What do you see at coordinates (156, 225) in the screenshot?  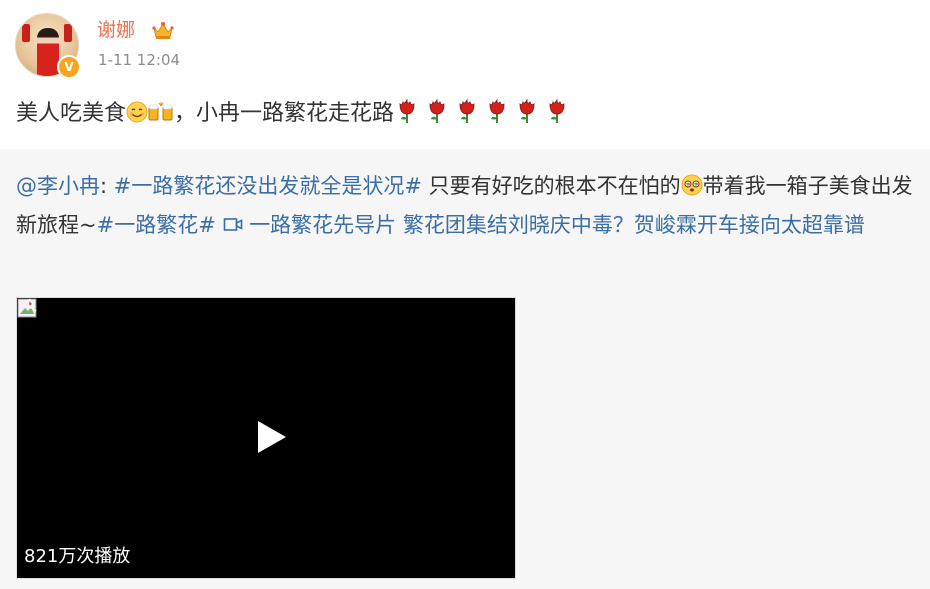 I see `topic-link: #一路繁花#` at bounding box center [156, 225].